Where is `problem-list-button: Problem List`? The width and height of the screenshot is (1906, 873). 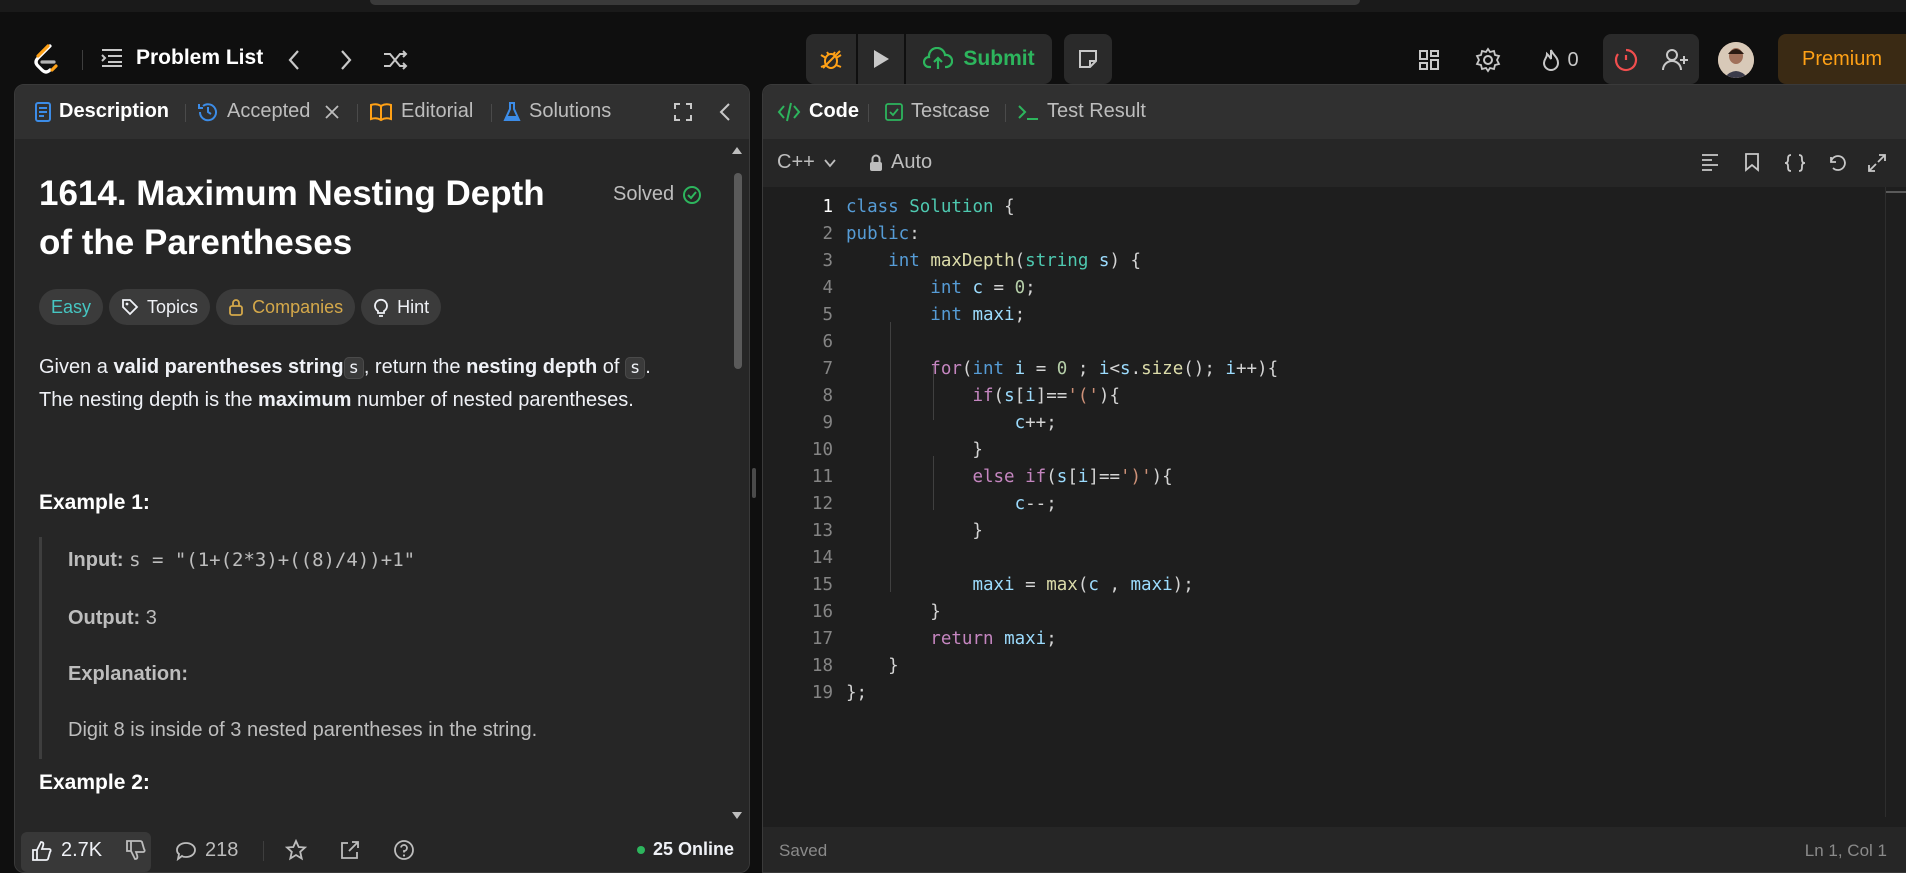
problem-list-button: Problem List is located at coordinates (181, 58).